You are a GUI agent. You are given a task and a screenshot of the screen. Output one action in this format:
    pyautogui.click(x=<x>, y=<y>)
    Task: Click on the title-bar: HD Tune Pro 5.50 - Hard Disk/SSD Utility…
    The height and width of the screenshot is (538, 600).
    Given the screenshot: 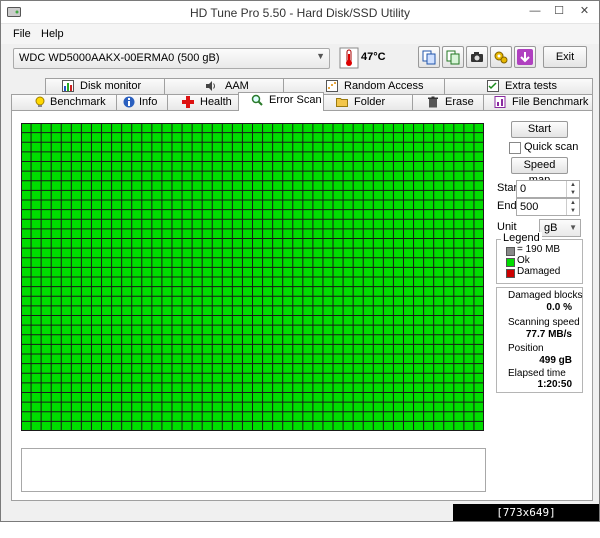 What is the action you would take?
    pyautogui.click(x=300, y=12)
    